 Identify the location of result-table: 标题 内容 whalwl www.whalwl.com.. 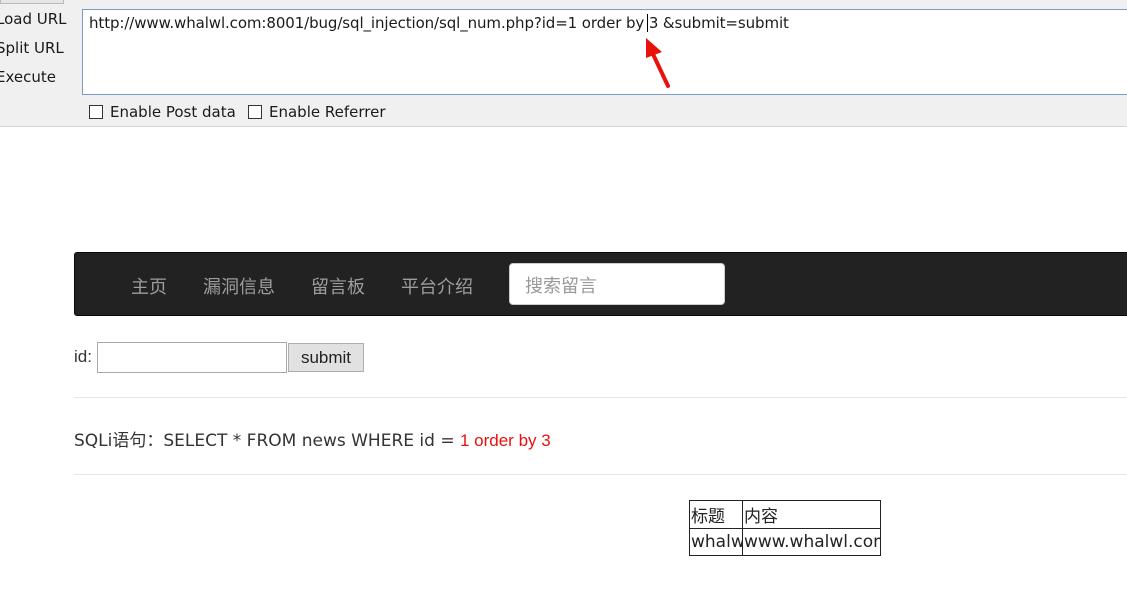
(785, 528).